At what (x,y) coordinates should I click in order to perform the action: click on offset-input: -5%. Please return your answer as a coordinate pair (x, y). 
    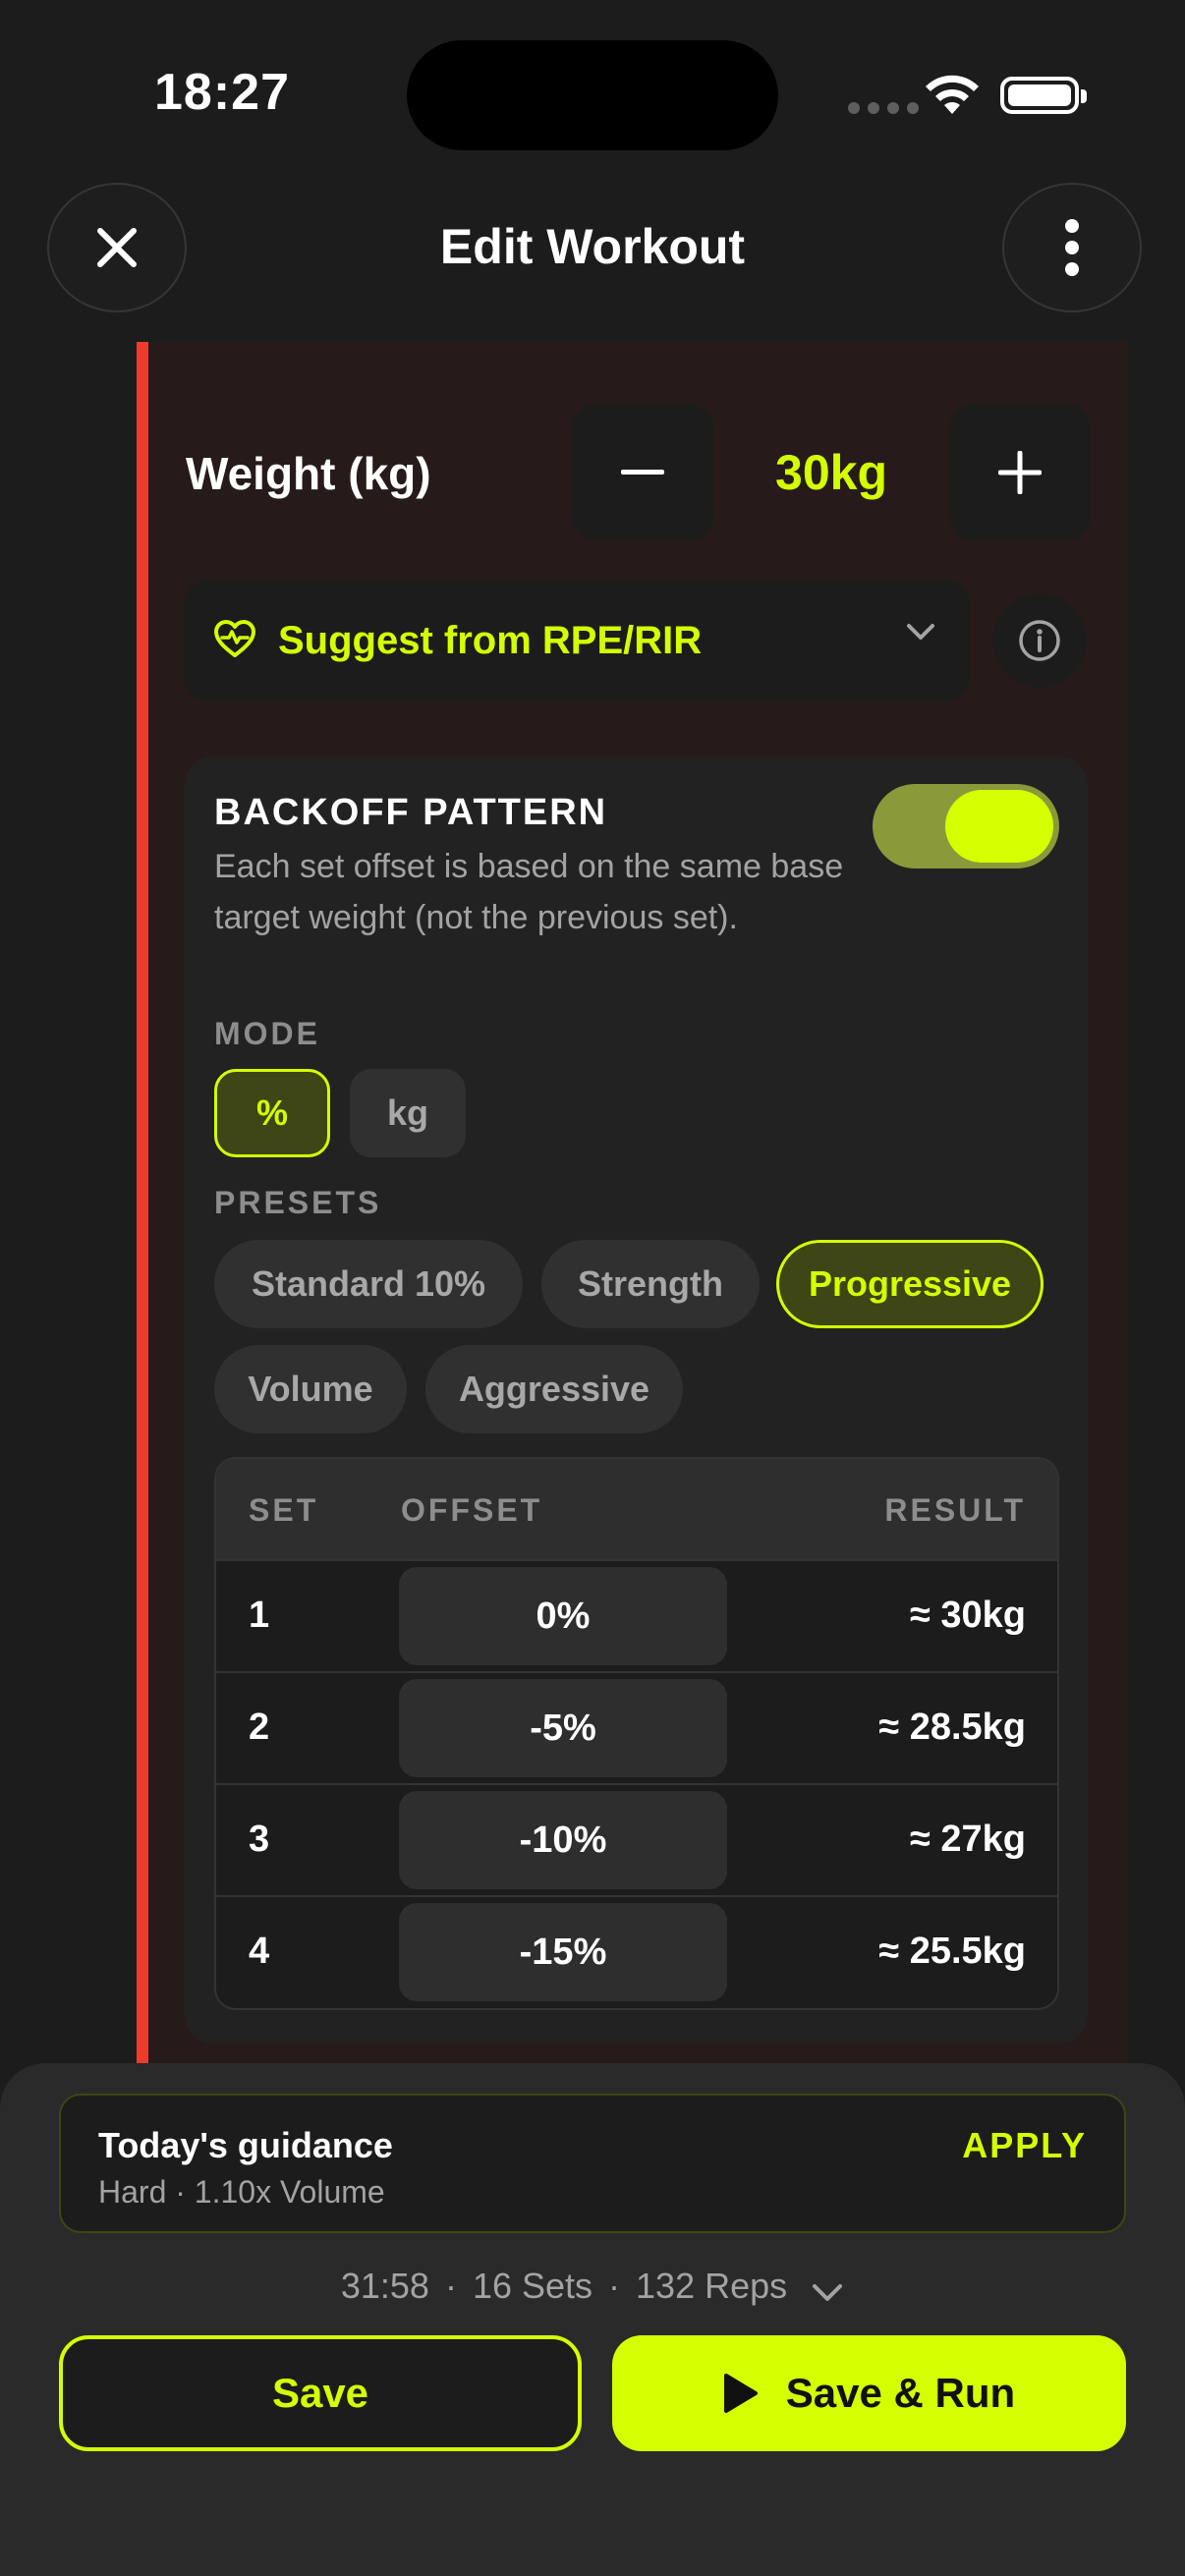
    Looking at the image, I should click on (563, 1728).